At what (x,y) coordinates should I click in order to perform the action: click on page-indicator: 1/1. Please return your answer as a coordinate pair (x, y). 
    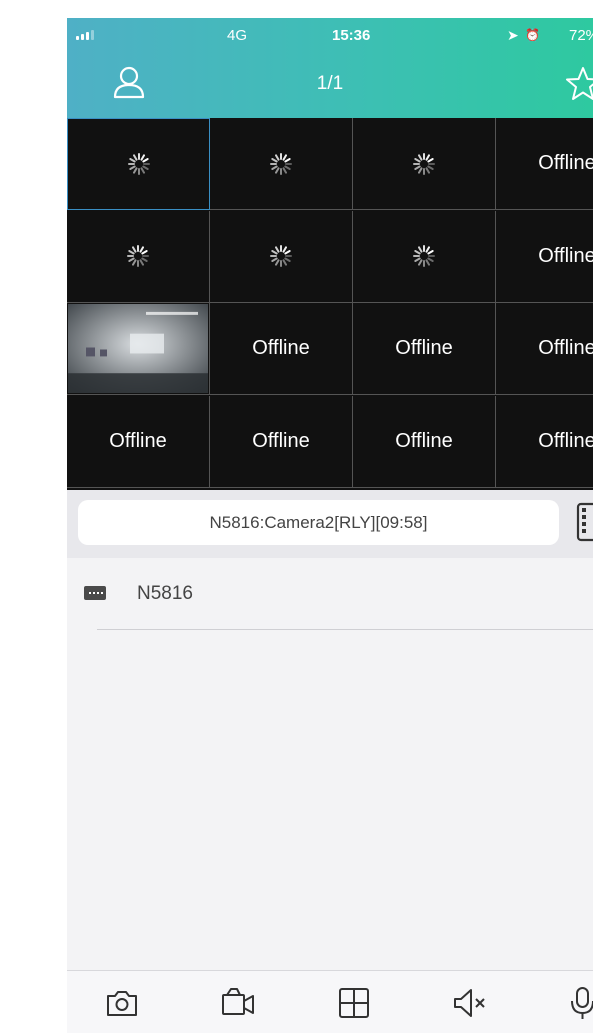
    Looking at the image, I should click on (330, 83).